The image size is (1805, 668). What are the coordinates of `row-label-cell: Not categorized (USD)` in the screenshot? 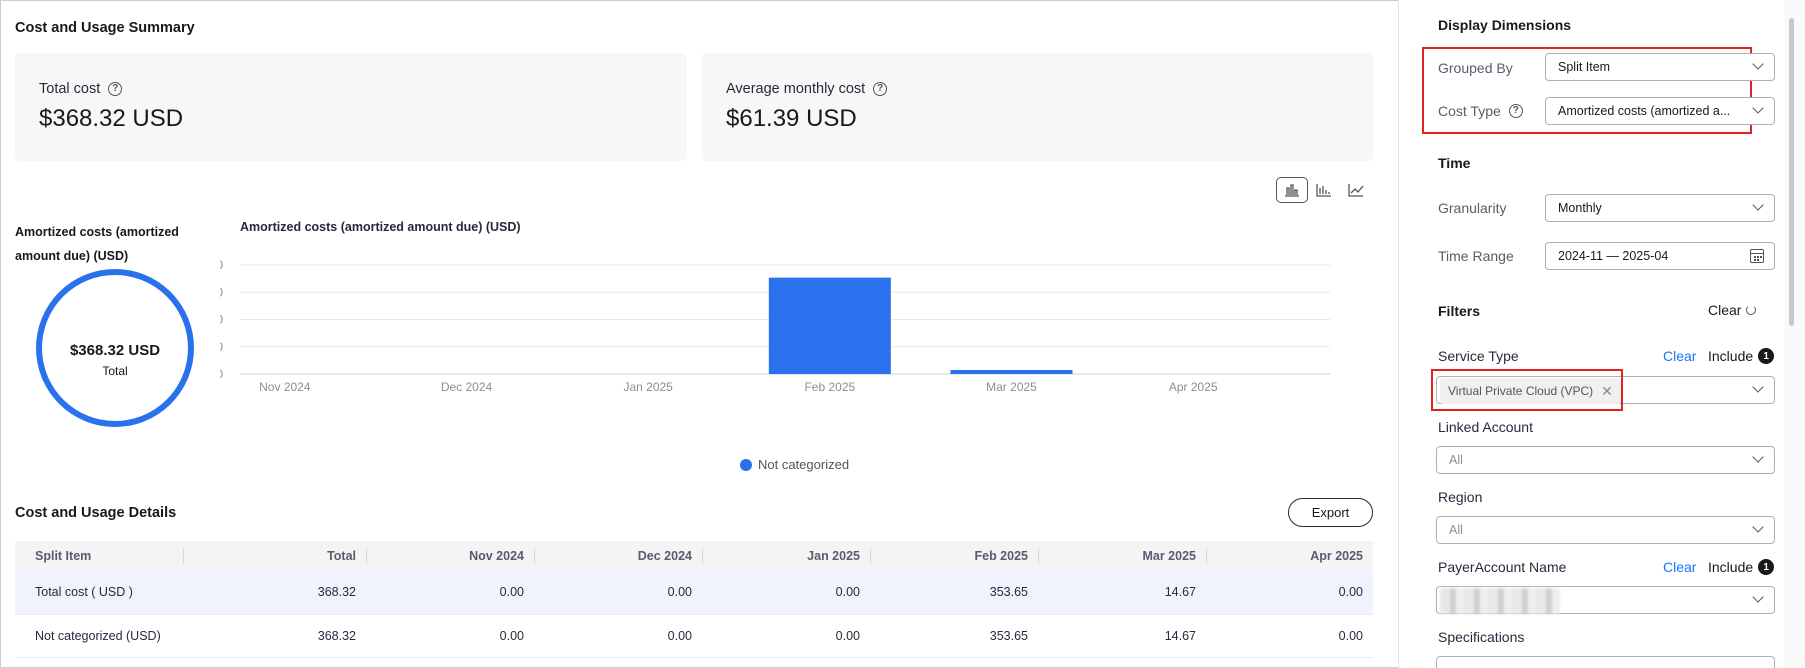 It's located at (99, 636).